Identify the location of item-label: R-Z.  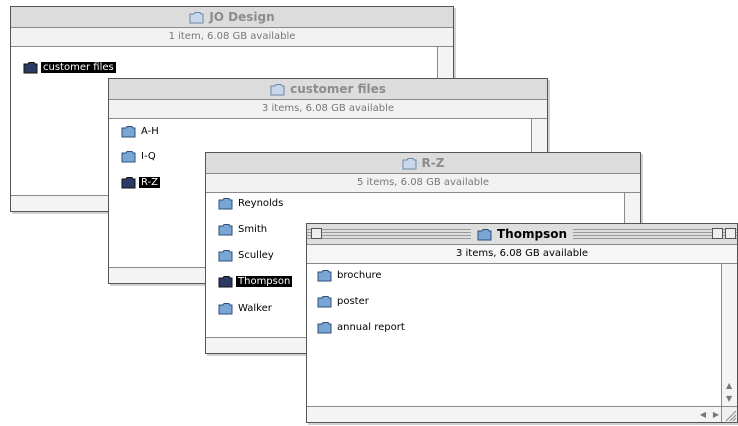
(150, 182).